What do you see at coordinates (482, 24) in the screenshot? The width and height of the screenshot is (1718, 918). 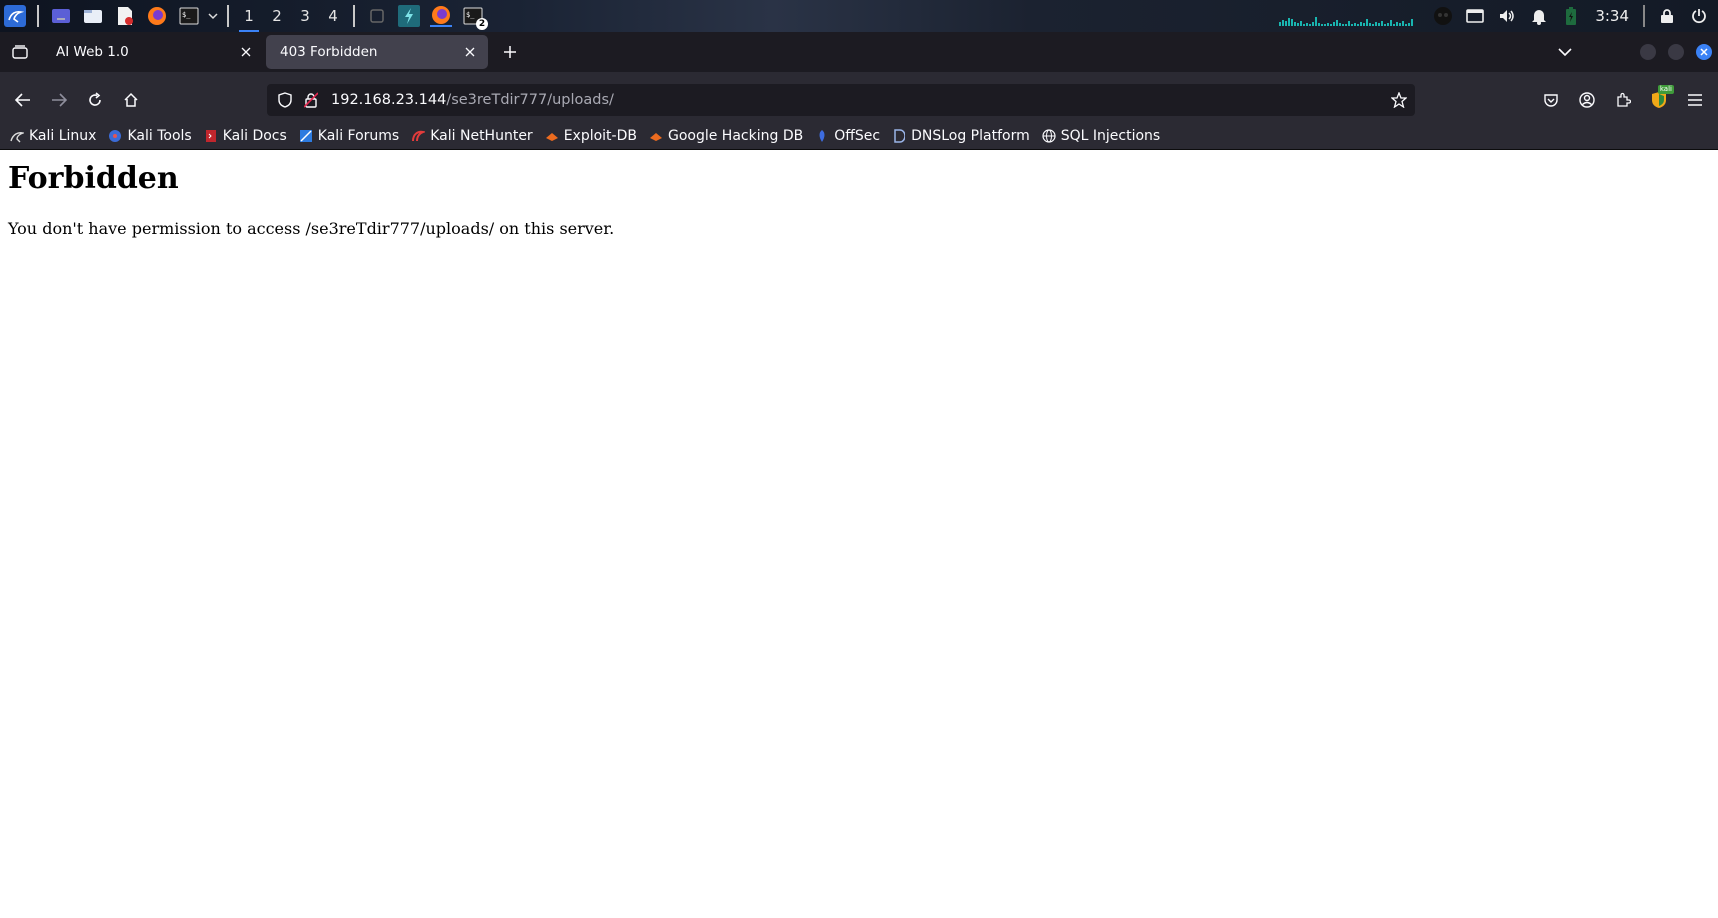 I see `terminal-count-badge: 2` at bounding box center [482, 24].